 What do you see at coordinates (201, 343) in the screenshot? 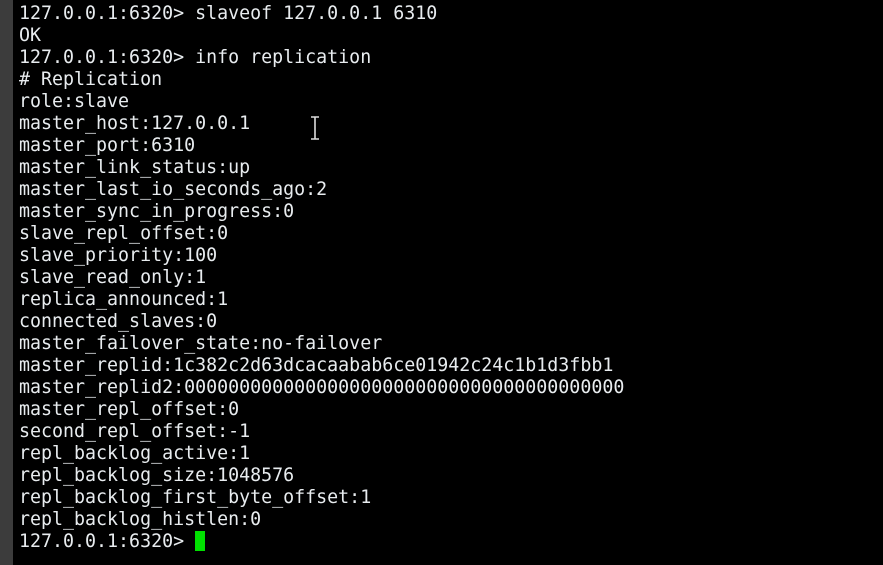
I see `terminal-line: master_failover_state:no-failover` at bounding box center [201, 343].